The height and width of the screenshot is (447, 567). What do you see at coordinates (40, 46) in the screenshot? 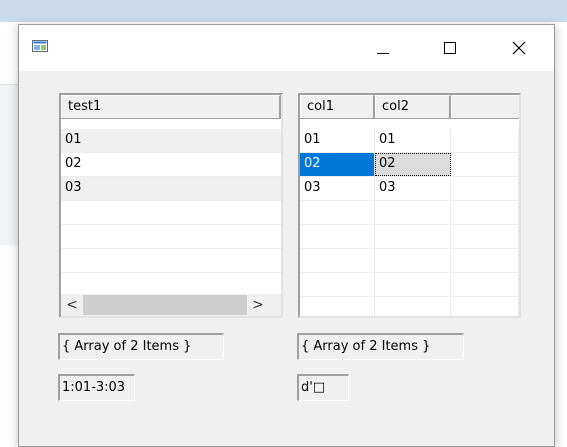
I see `app-window-icon` at bounding box center [40, 46].